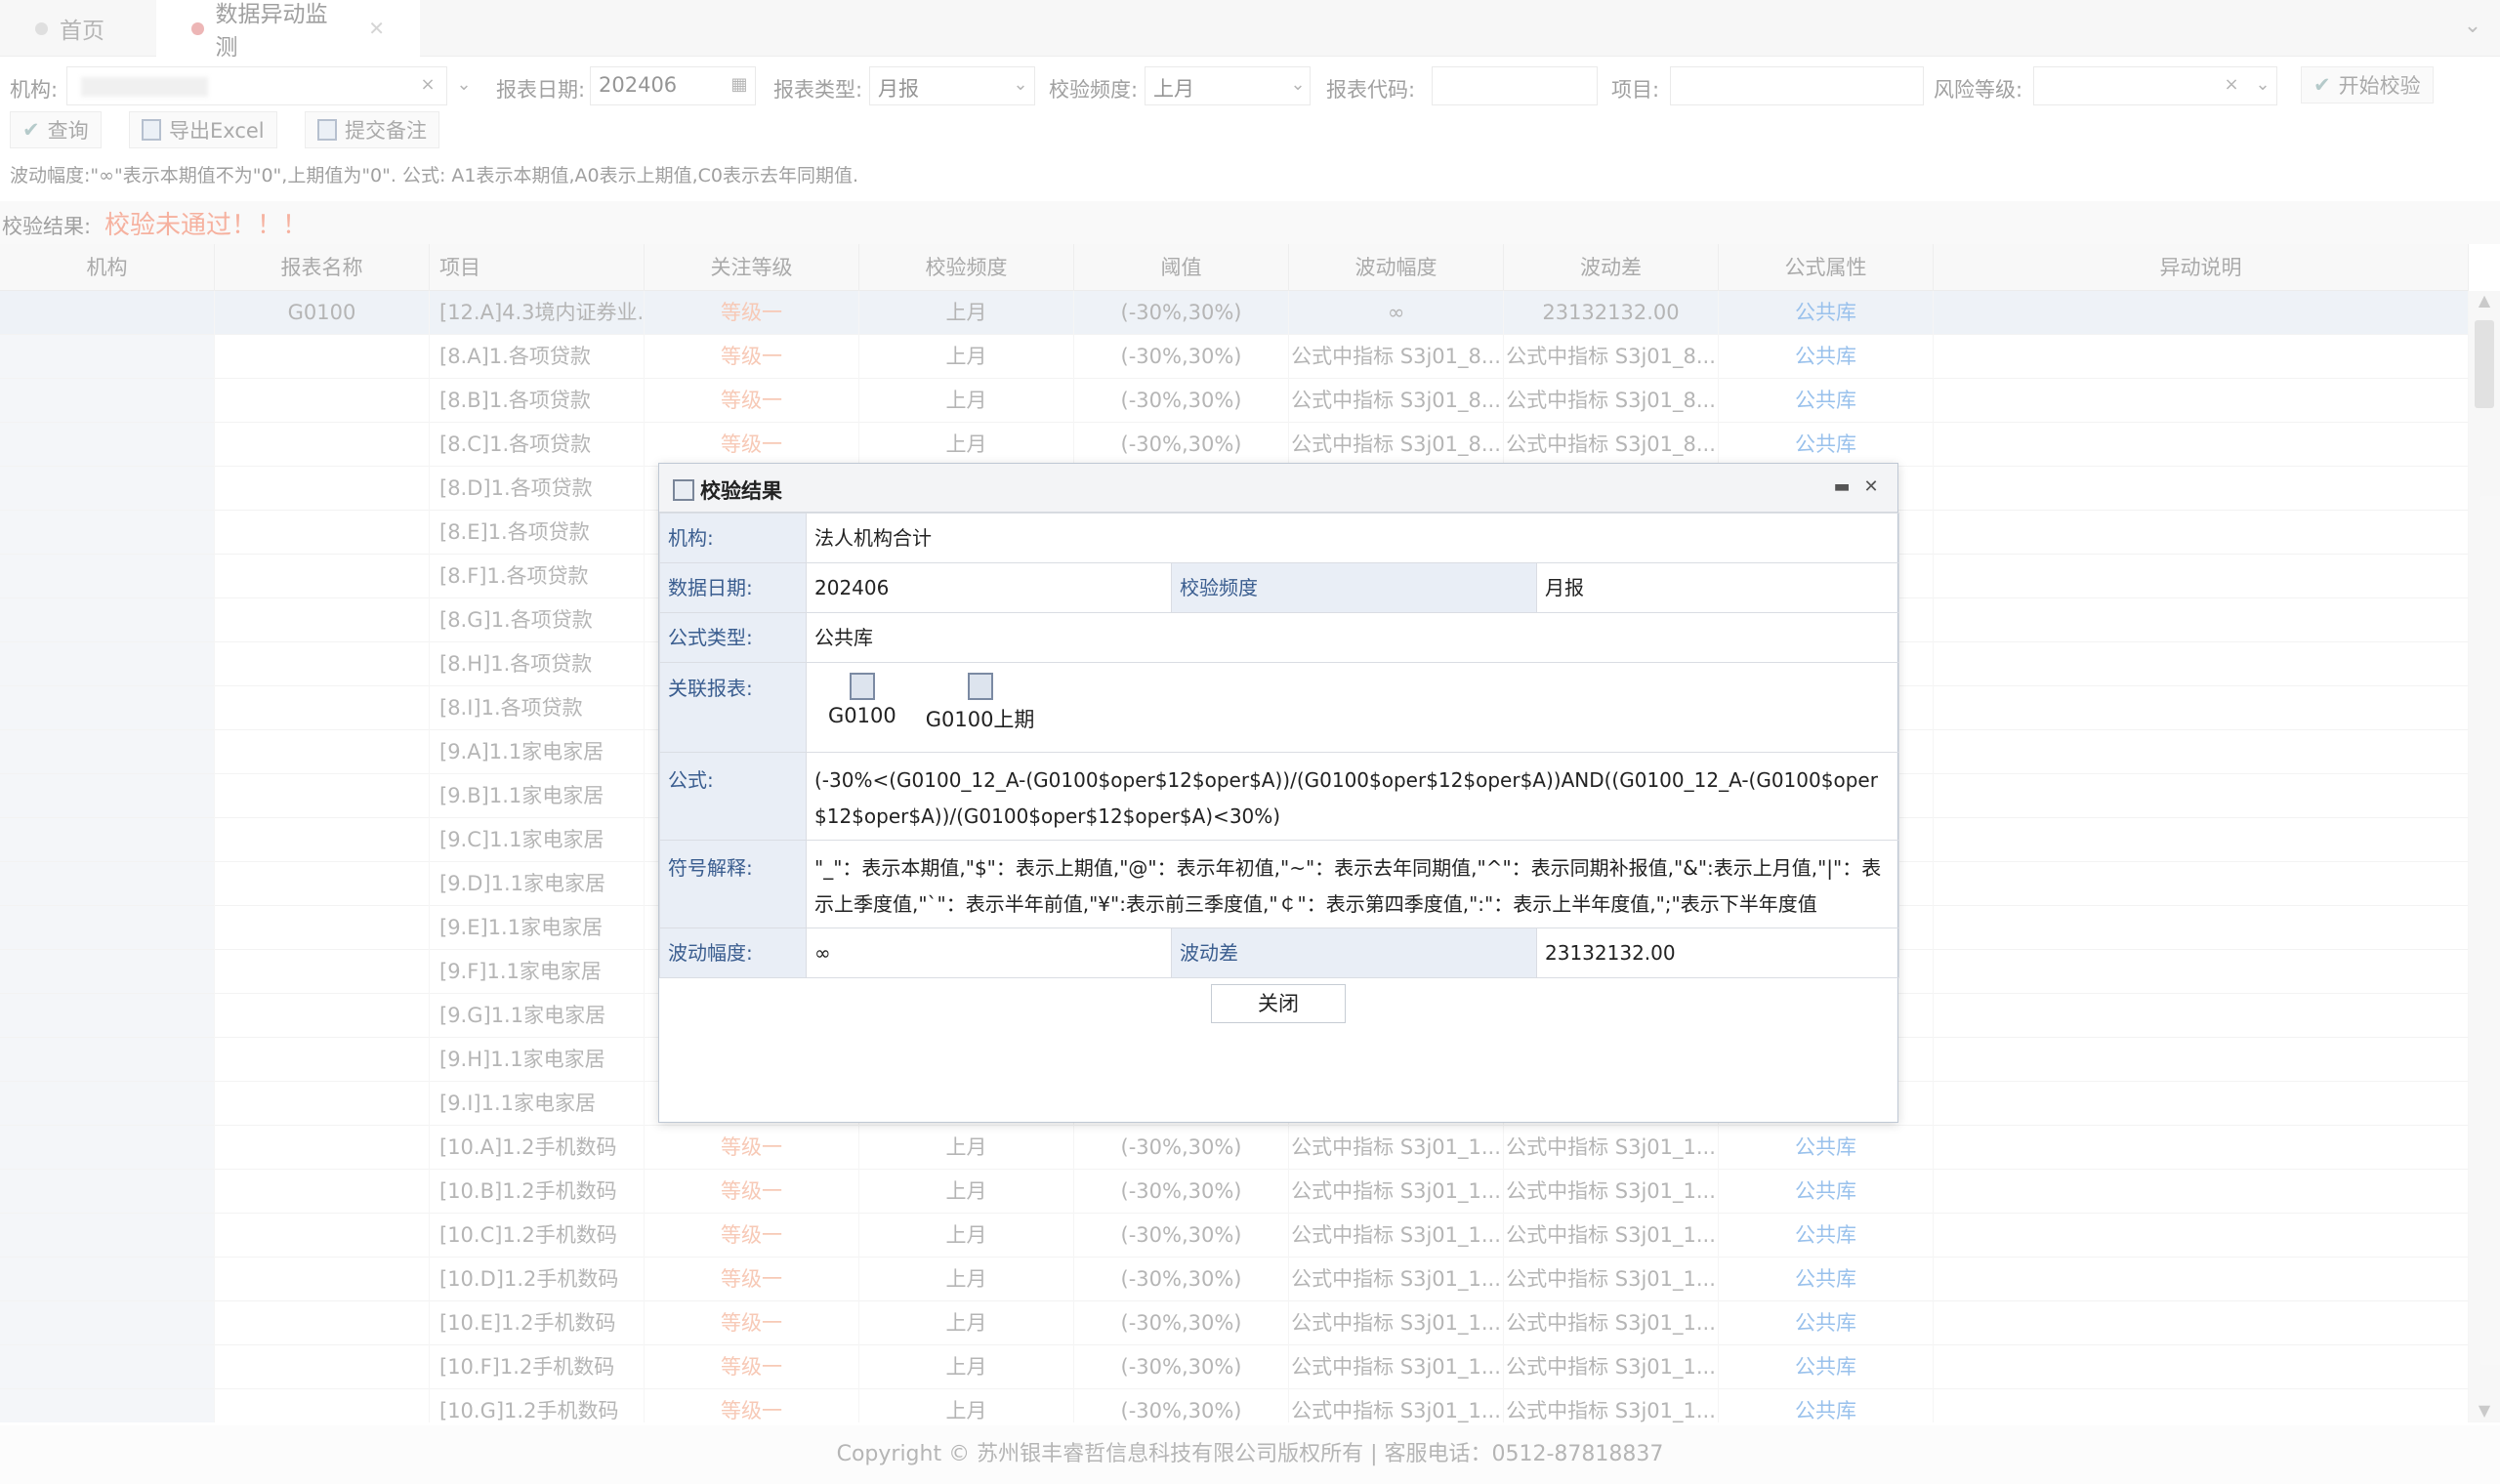 This screenshot has height=1484, width=2500. Describe the element at coordinates (1717, 953) in the screenshot. I see `difference-value: 23132132.00` at that location.